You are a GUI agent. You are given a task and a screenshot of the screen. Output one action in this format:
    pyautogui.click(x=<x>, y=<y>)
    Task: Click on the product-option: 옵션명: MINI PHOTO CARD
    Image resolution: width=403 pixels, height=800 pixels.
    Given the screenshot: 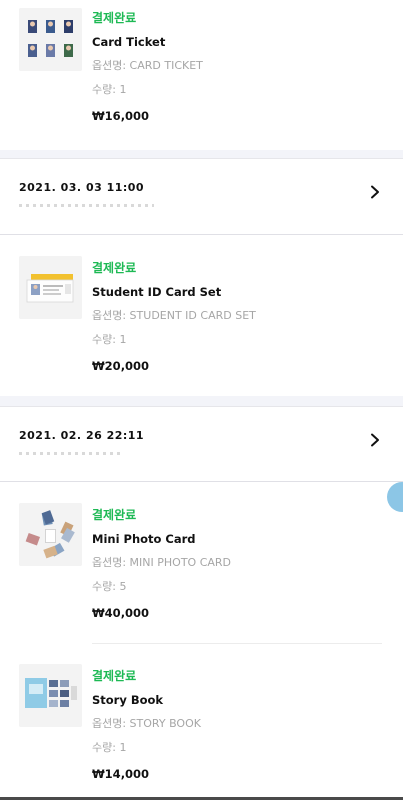 What is the action you would take?
    pyautogui.click(x=162, y=562)
    